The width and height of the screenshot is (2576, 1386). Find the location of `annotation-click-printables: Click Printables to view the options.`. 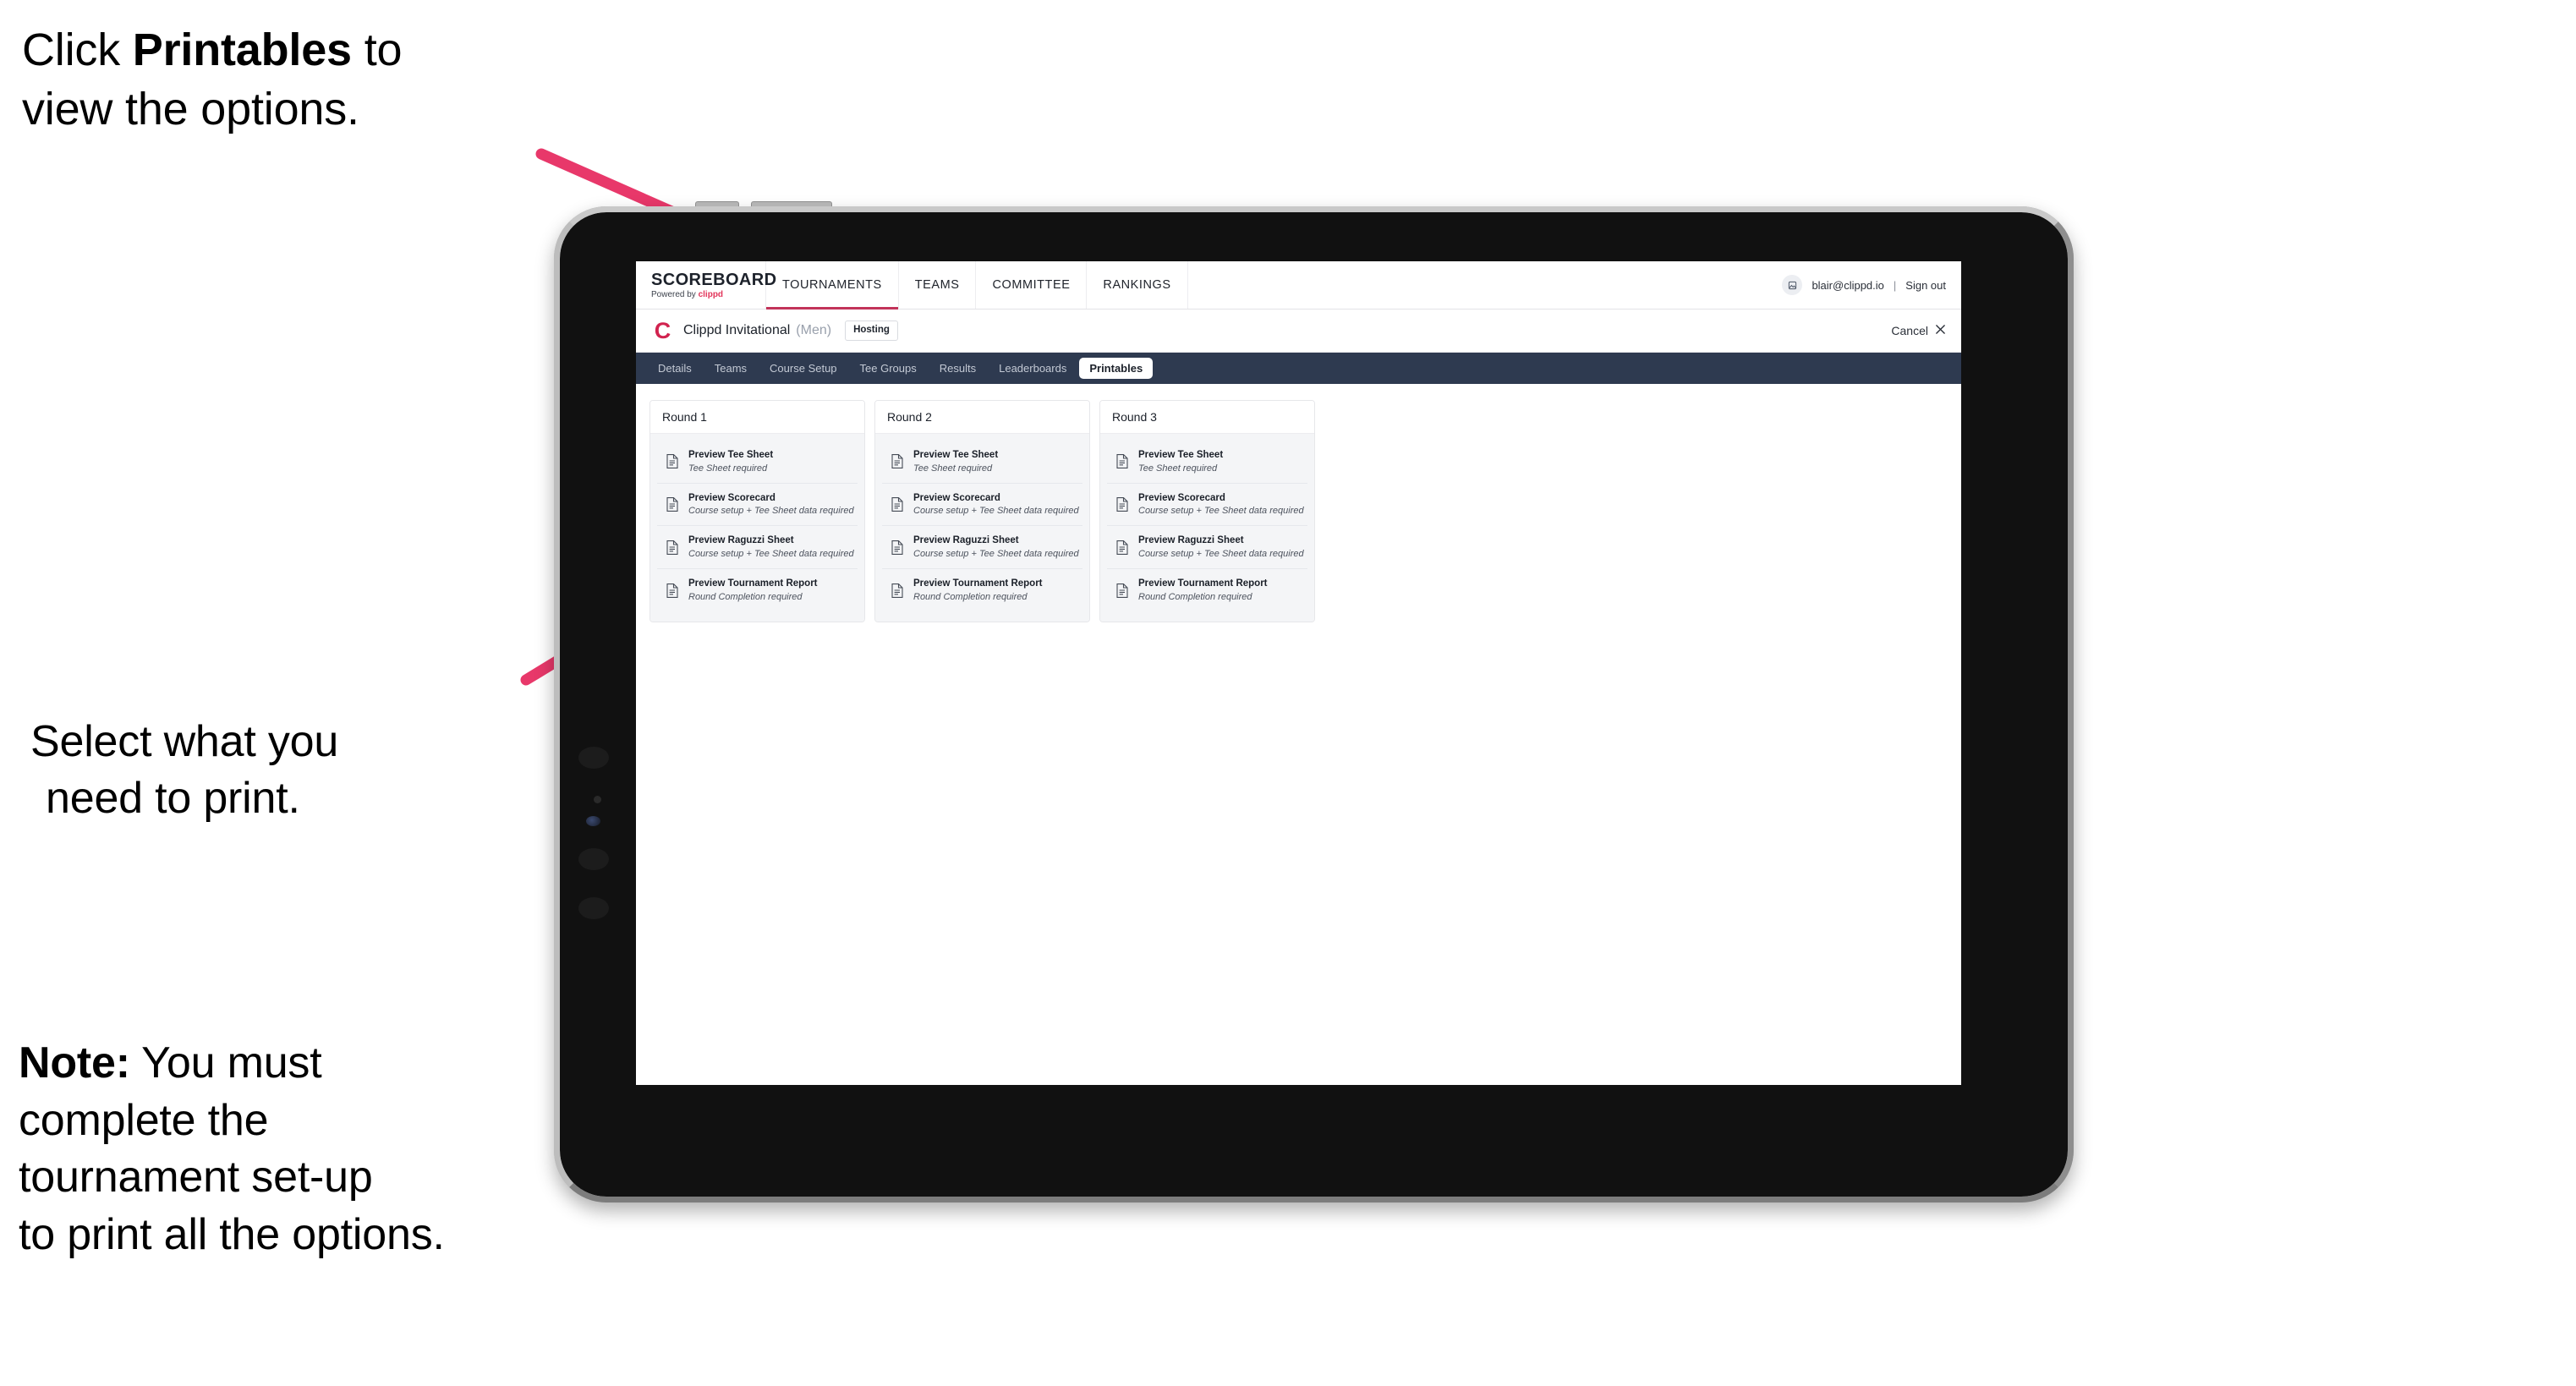

annotation-click-printables: Click Printables to view the options. is located at coordinates (292, 79).